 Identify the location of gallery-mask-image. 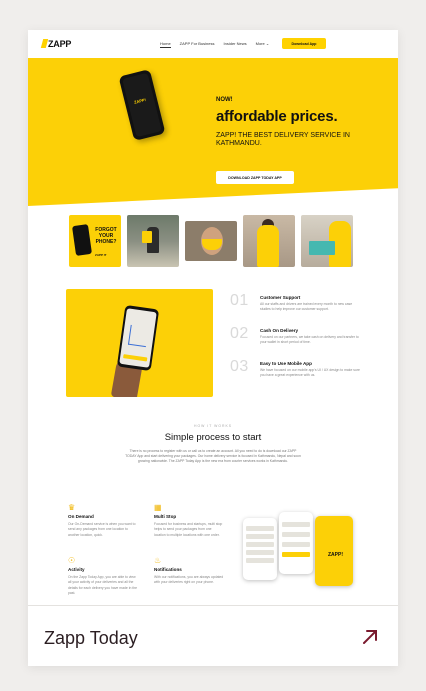
(211, 241).